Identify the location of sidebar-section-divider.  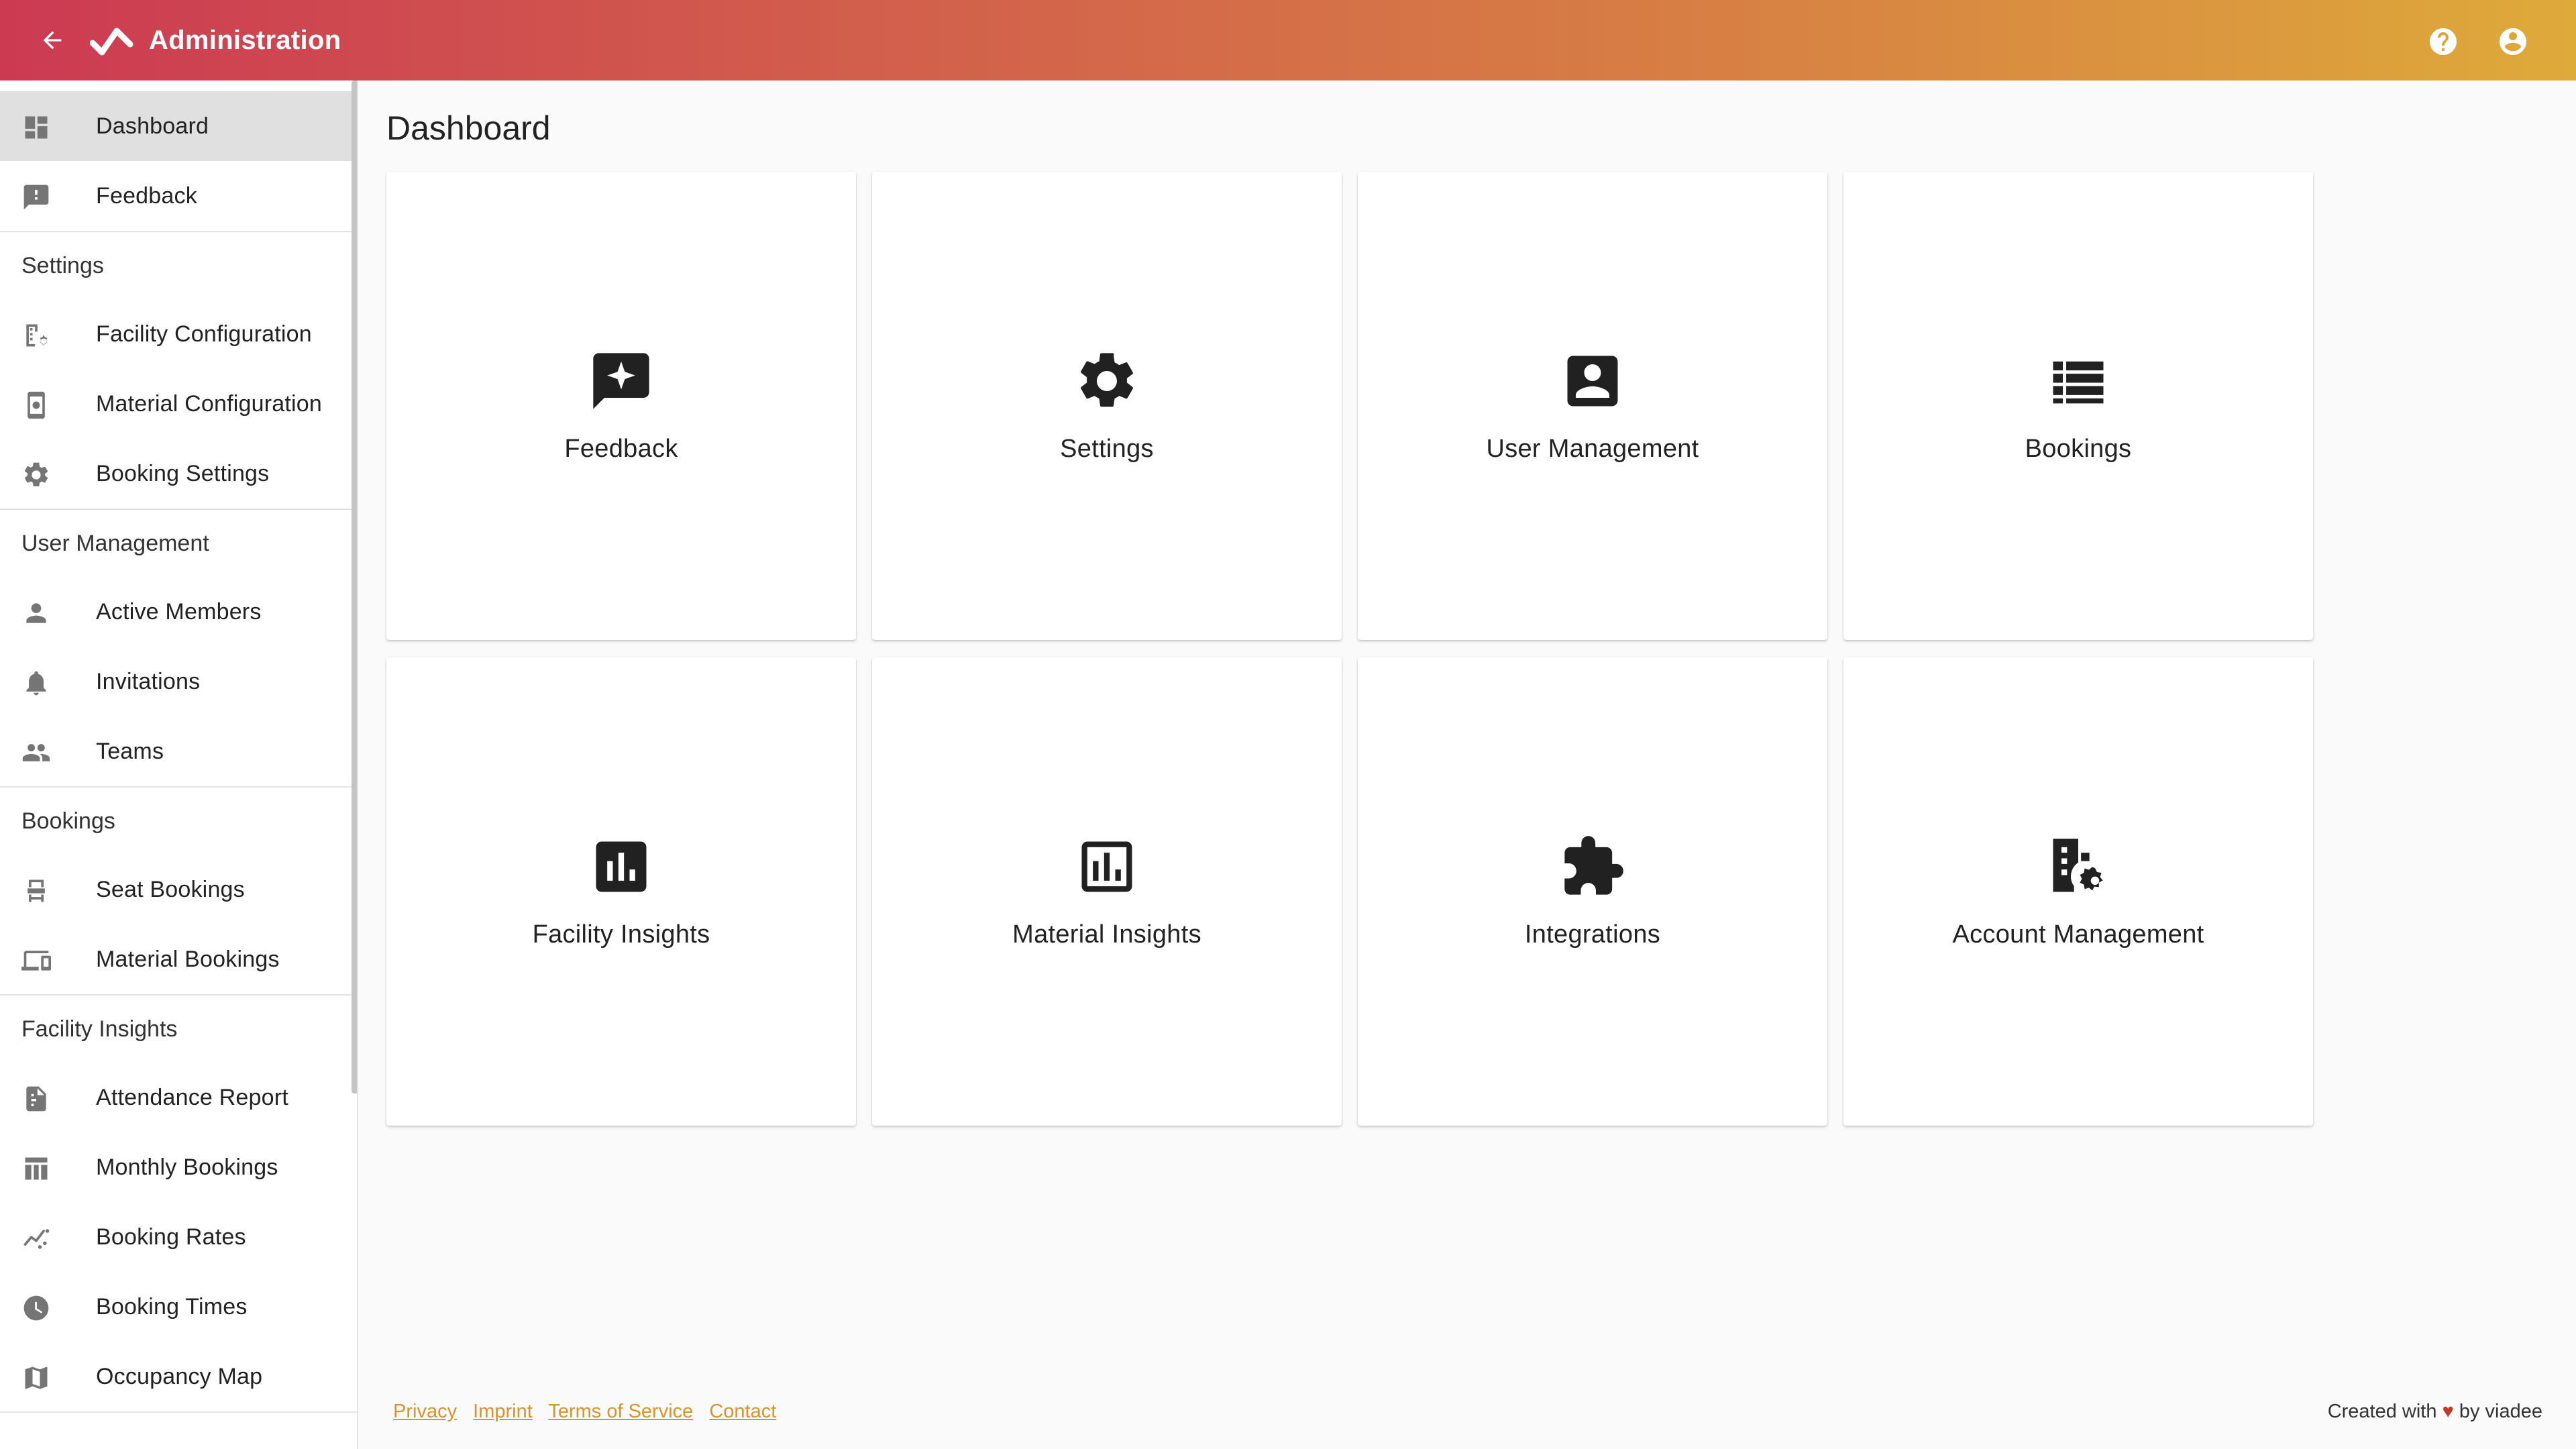
(178, 1430).